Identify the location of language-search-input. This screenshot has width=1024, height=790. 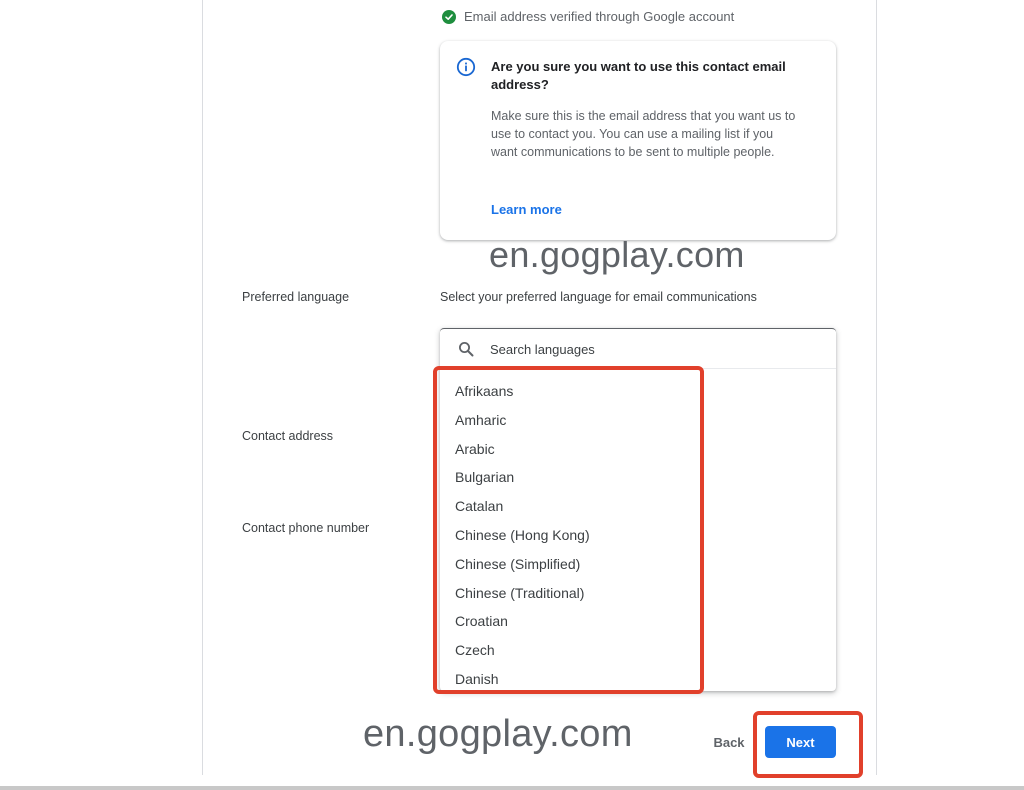
(650, 349).